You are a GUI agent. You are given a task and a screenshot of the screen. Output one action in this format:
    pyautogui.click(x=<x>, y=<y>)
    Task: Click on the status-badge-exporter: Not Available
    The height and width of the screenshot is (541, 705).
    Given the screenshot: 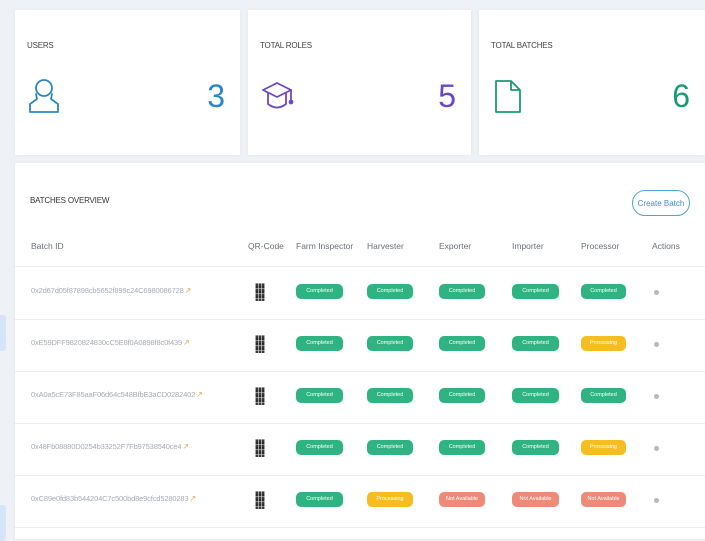 What is the action you would take?
    pyautogui.click(x=462, y=499)
    